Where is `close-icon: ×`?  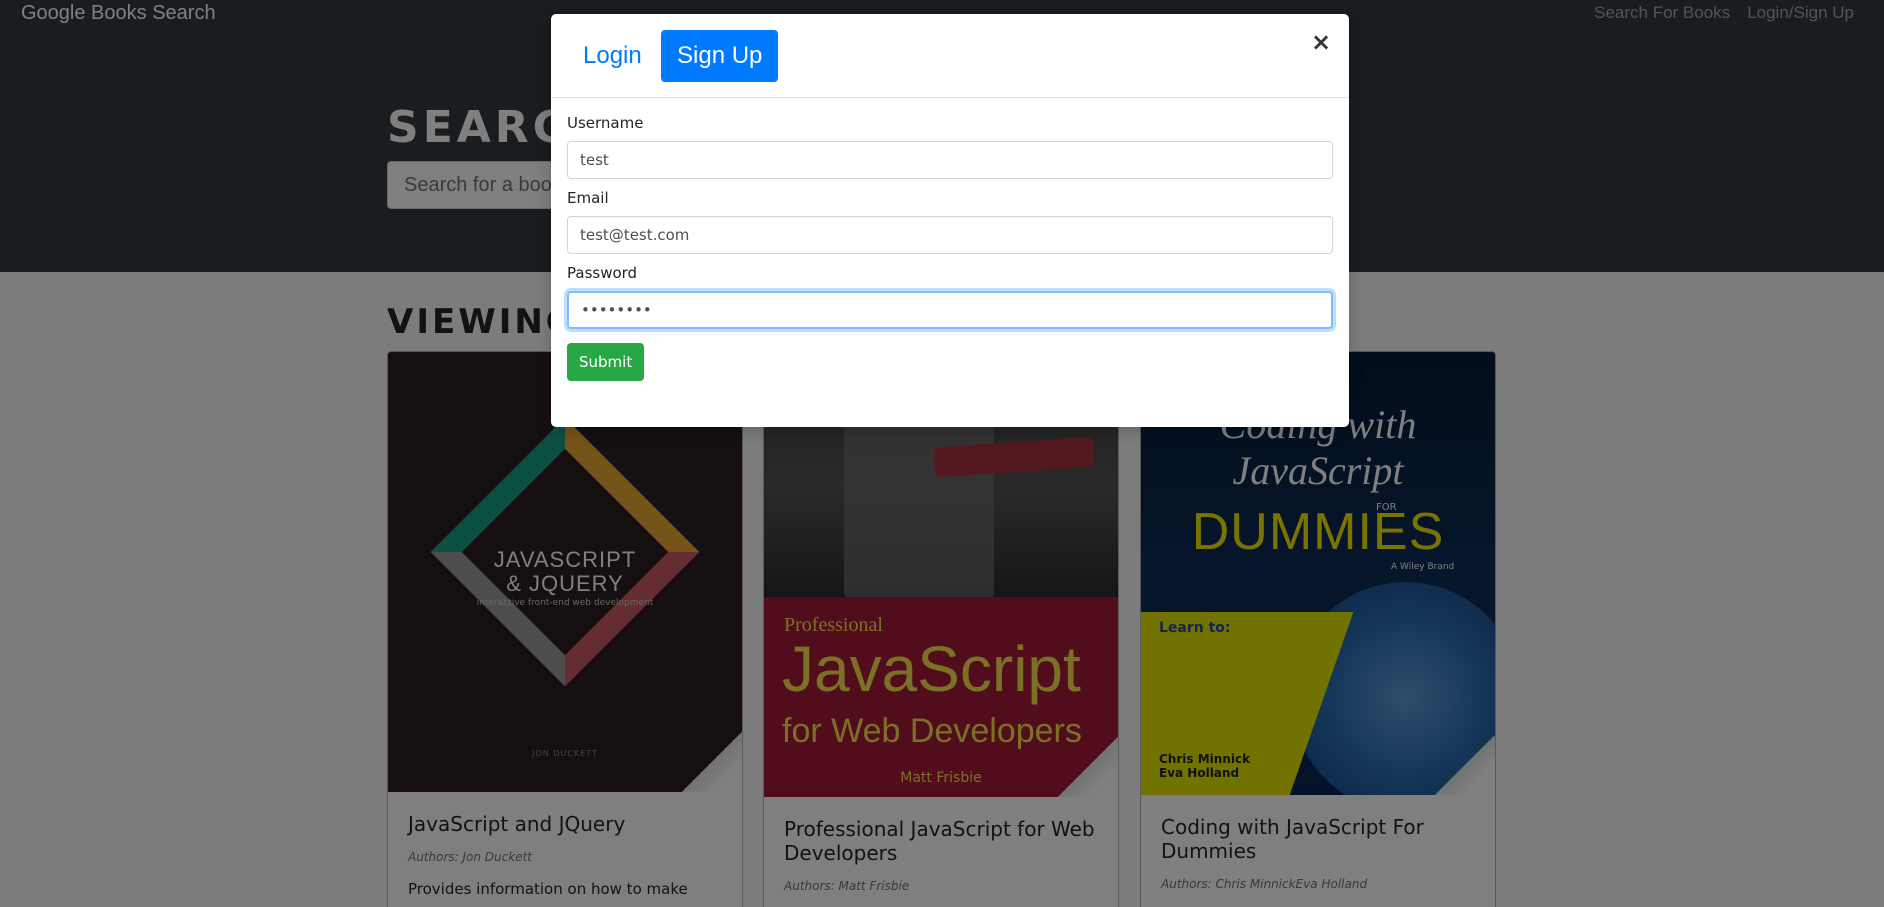 close-icon: × is located at coordinates (1321, 42).